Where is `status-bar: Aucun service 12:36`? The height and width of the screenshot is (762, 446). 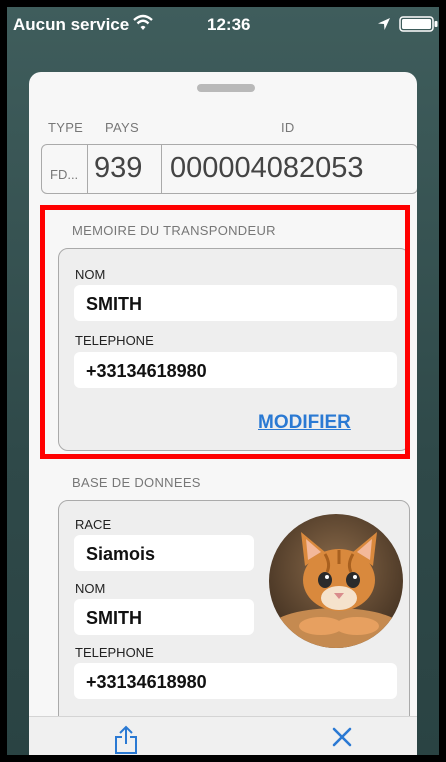
status-bar: Aucun service 12:36 is located at coordinates (223, 25).